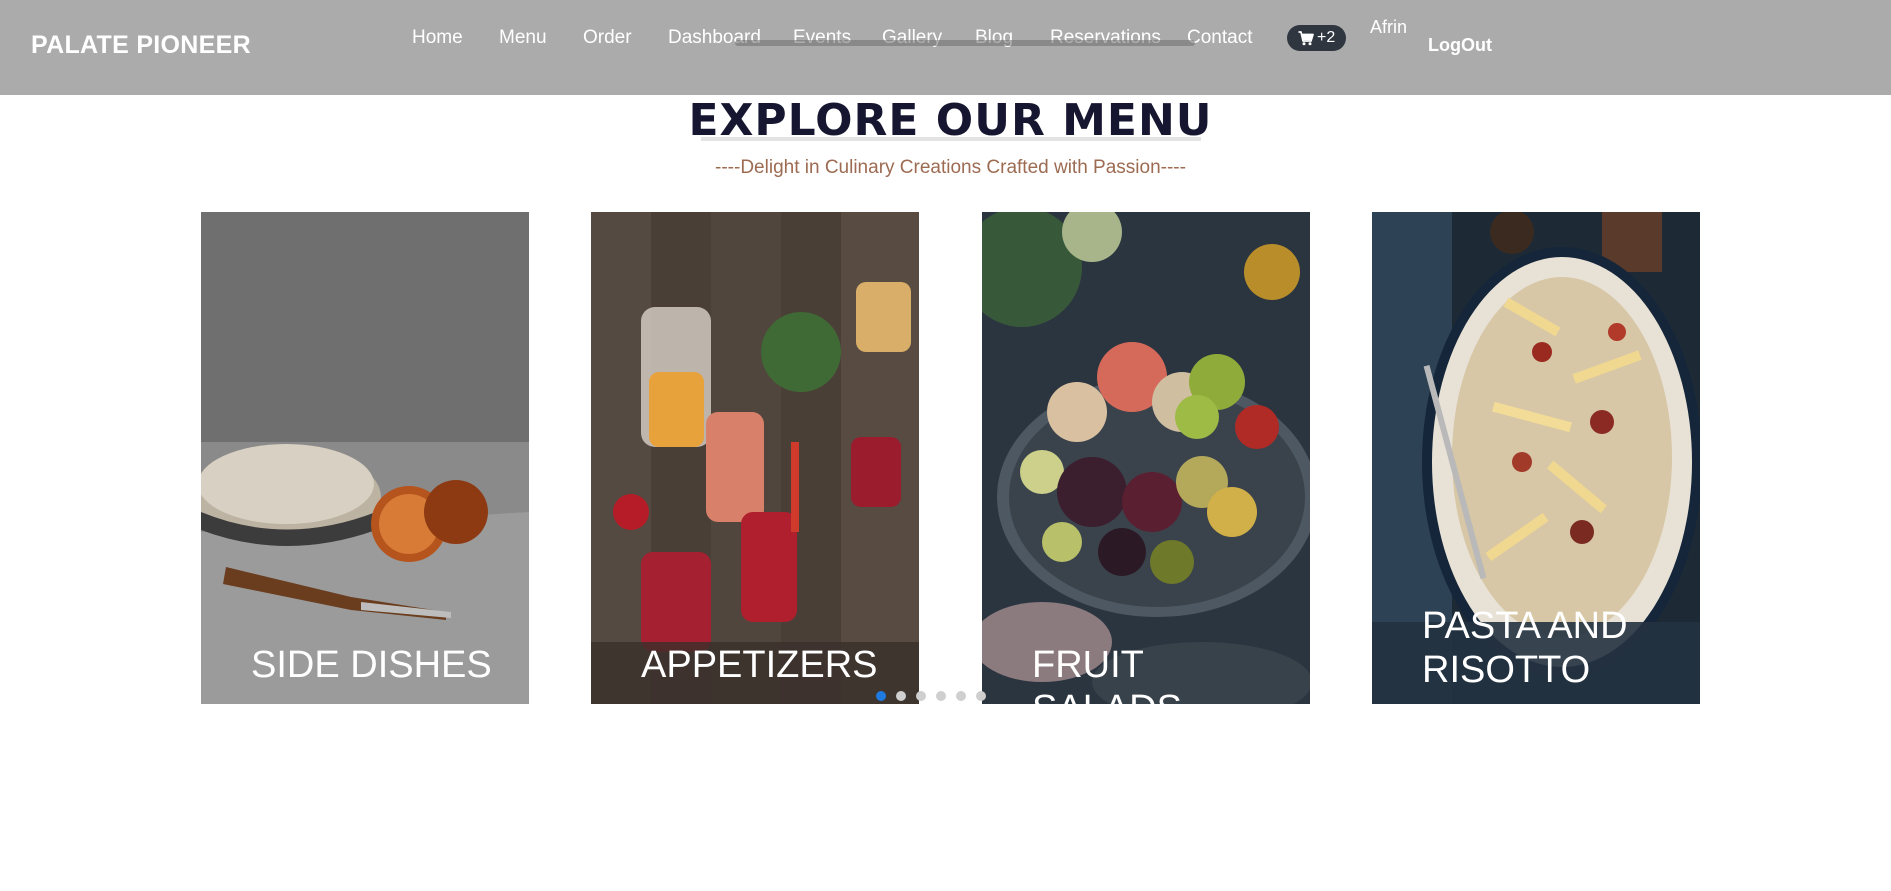 The image size is (1891, 891). I want to click on side-dishes-image, so click(365, 458).